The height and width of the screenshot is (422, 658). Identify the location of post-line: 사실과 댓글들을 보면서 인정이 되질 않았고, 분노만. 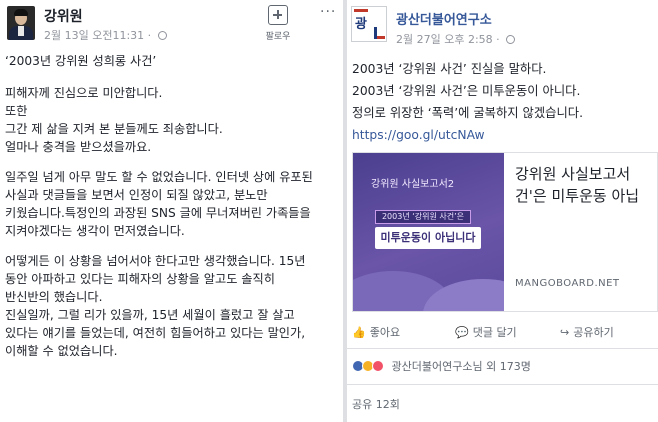
(136, 195).